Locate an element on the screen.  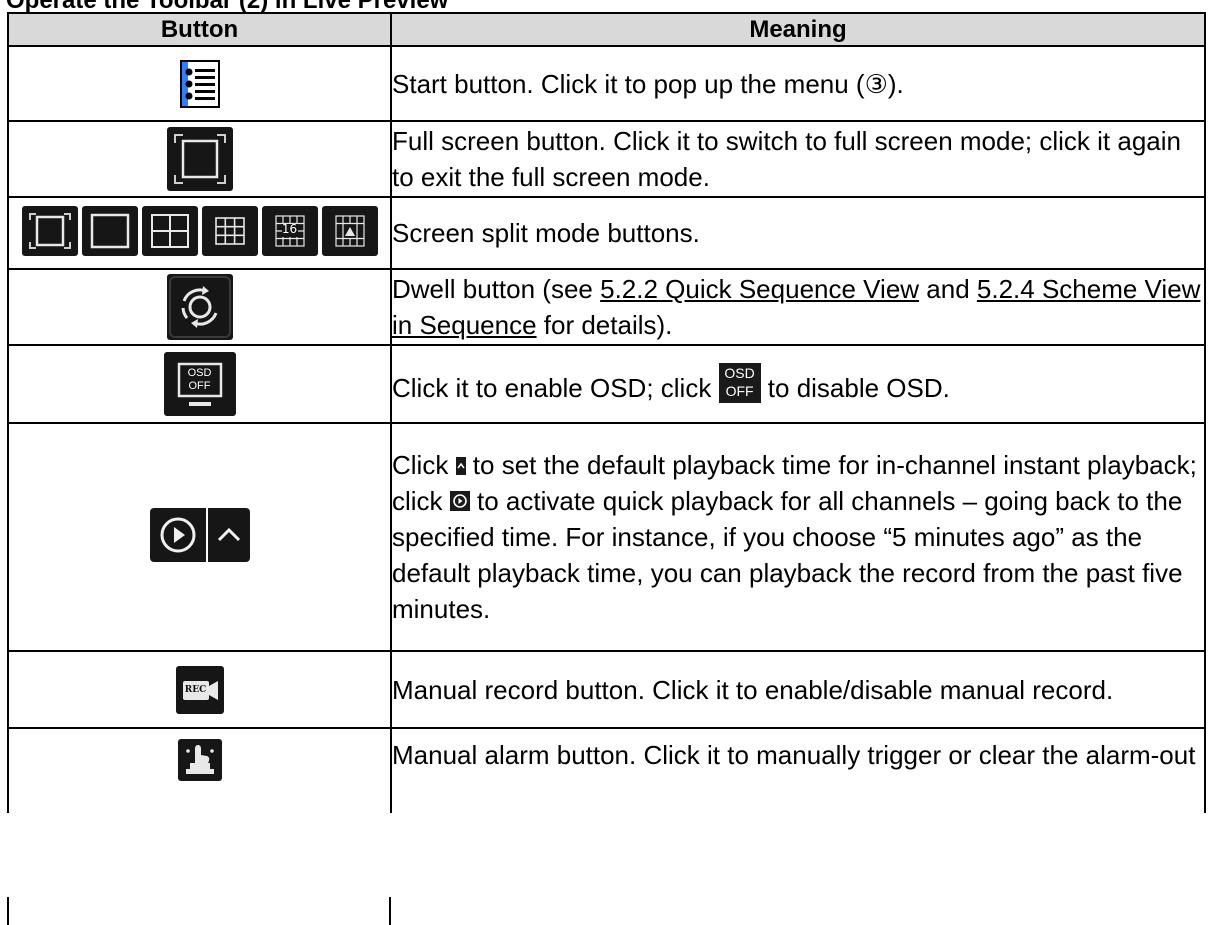
button-cell: 16 is located at coordinates (199, 233).